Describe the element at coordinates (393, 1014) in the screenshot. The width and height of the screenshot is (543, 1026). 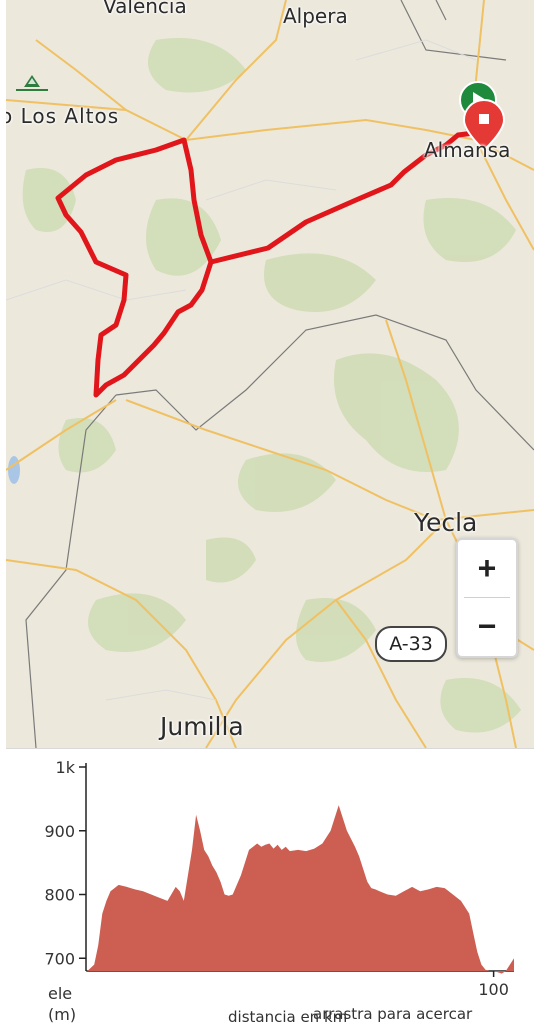
I see `drag-to-zoom-hint: arrastra para acercar` at that location.